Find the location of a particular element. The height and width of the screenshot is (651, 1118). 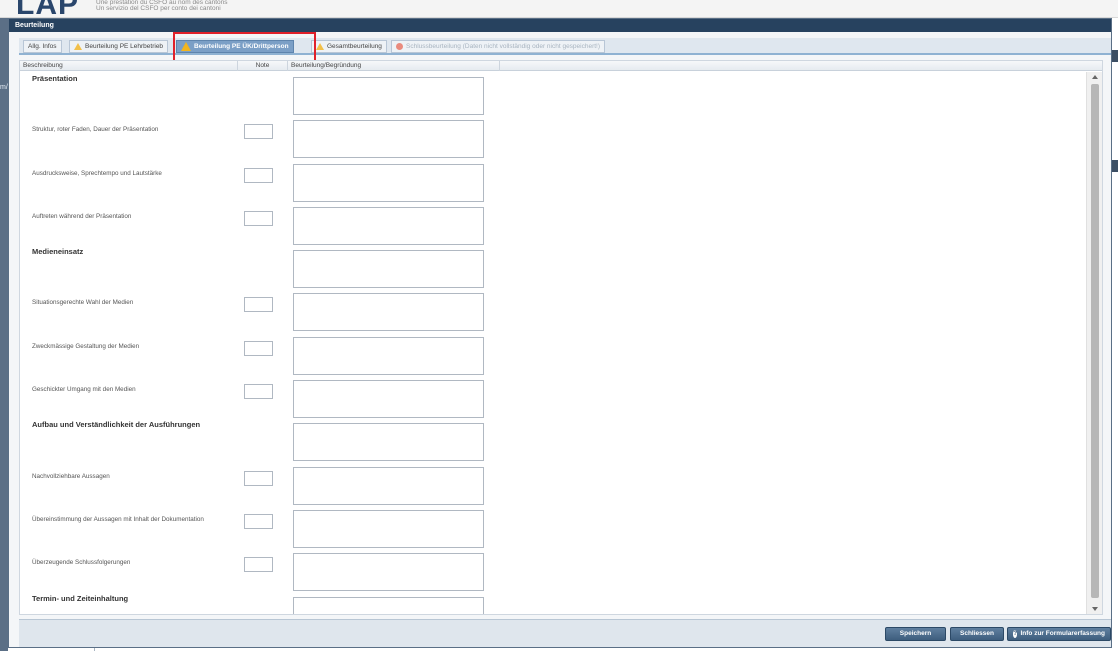

tab-overall-assessment: Gesamtbeurteilung is located at coordinates (349, 46).